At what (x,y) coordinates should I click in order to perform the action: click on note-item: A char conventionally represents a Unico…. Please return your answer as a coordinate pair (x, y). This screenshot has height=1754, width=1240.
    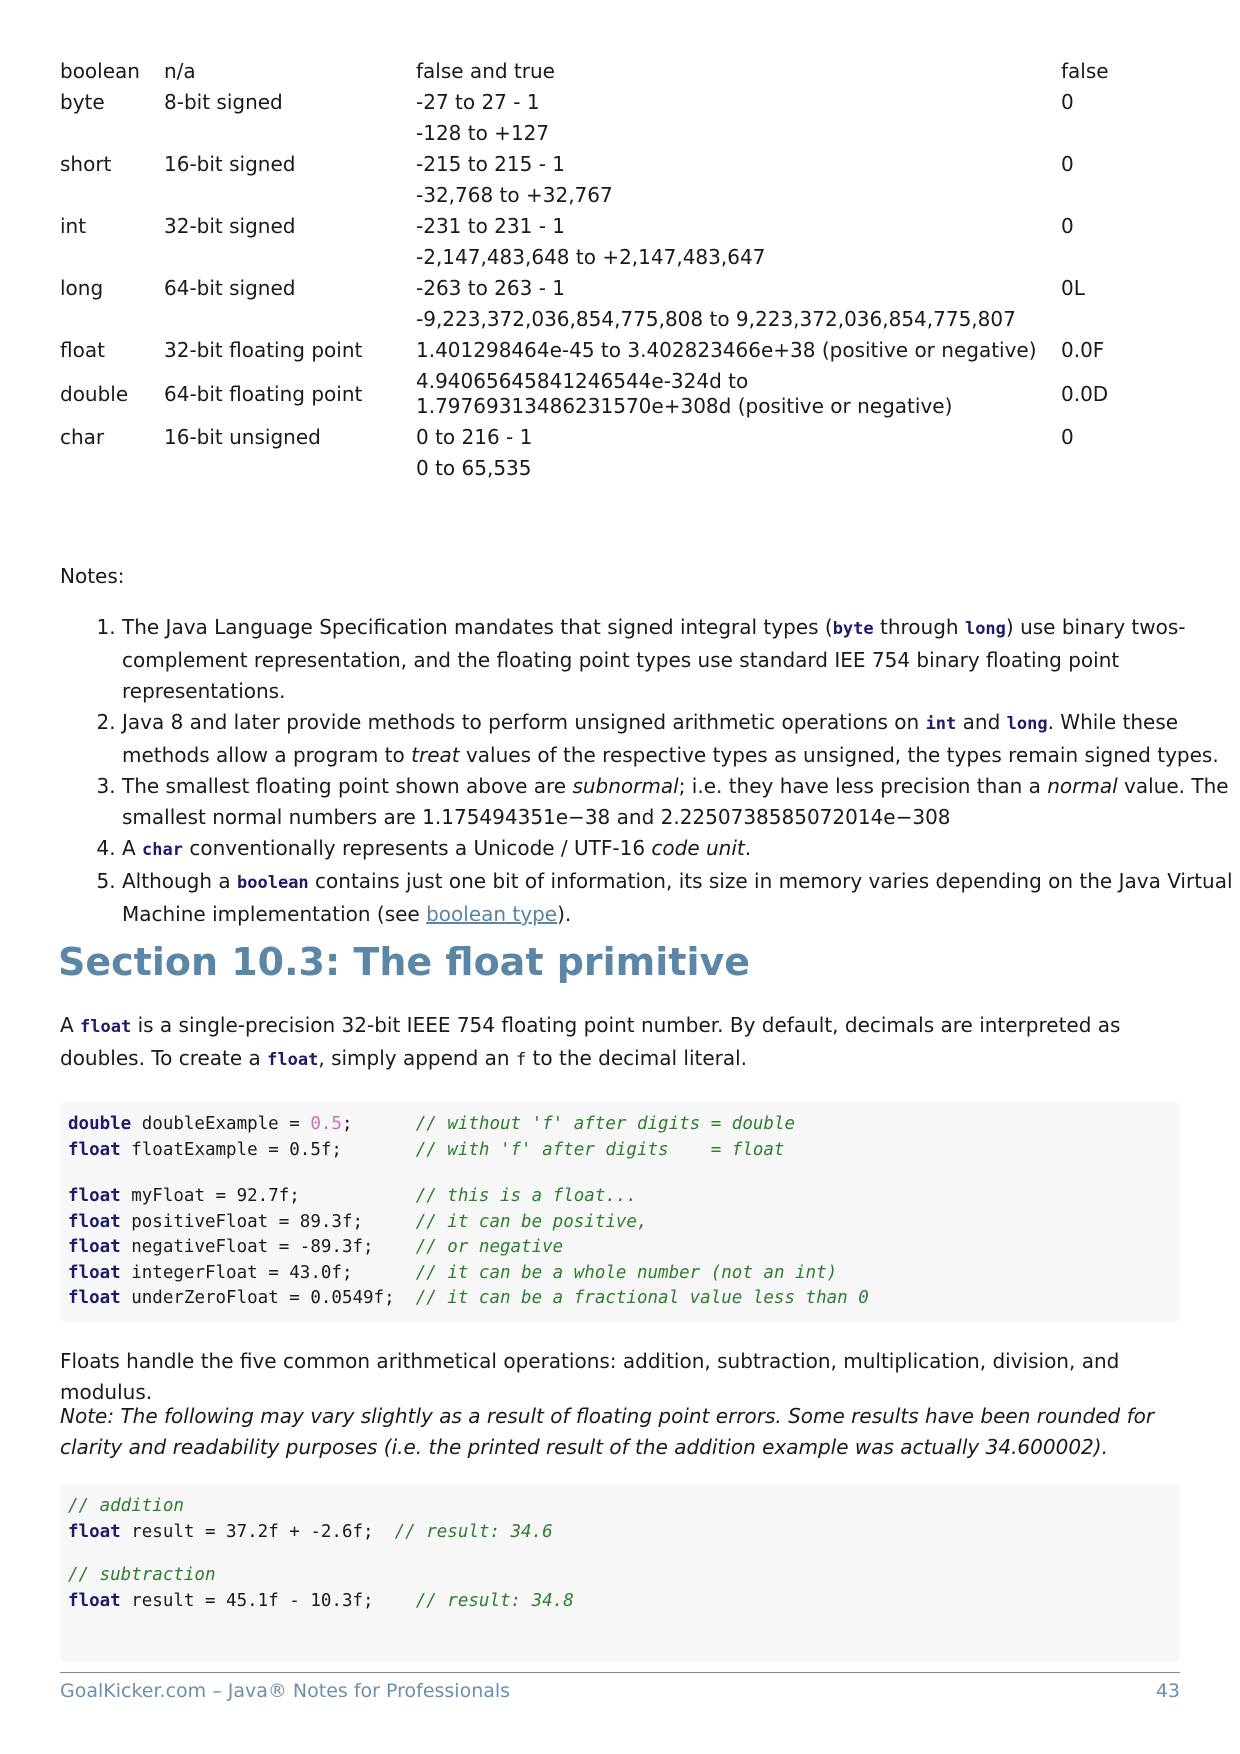
    Looking at the image, I should click on (681, 849).